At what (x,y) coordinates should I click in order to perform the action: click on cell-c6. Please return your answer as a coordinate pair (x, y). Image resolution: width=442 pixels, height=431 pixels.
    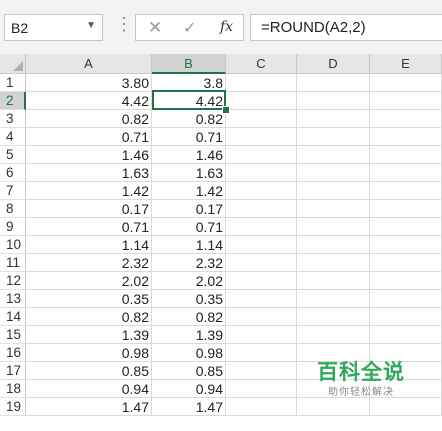
    Looking at the image, I should click on (261, 173).